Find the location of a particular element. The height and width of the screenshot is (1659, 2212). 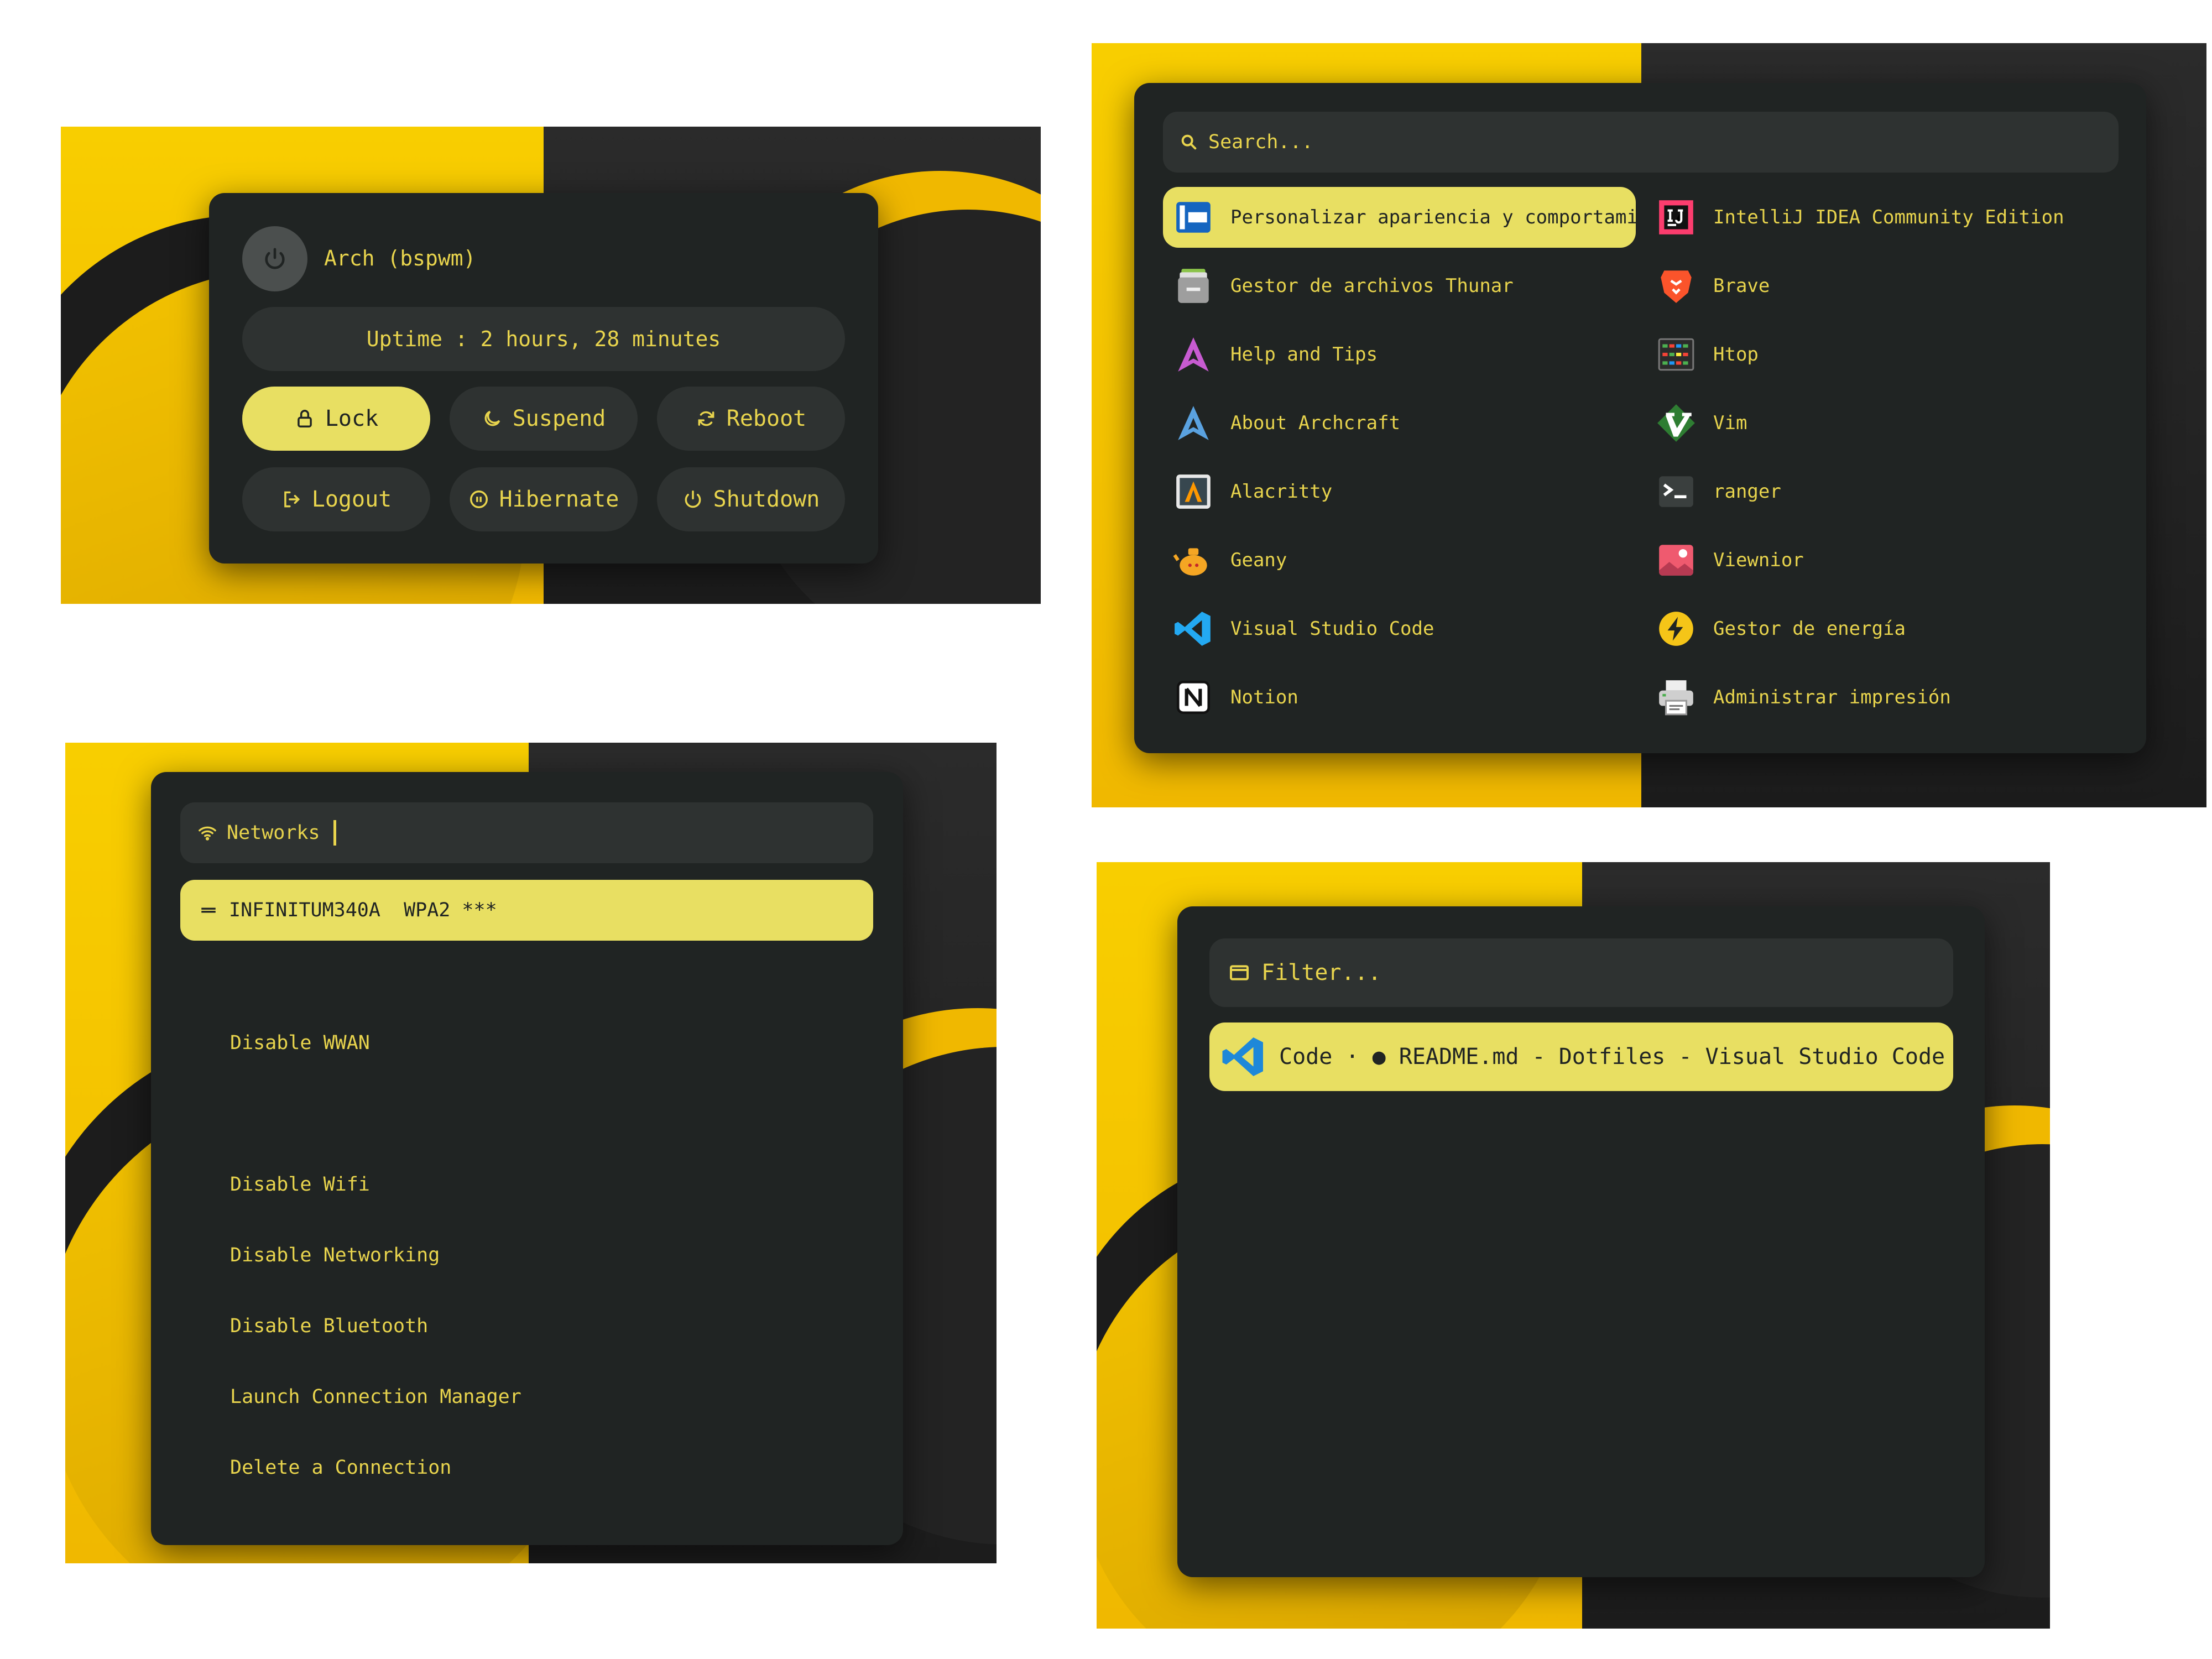

wifi-icon is located at coordinates (207, 833).